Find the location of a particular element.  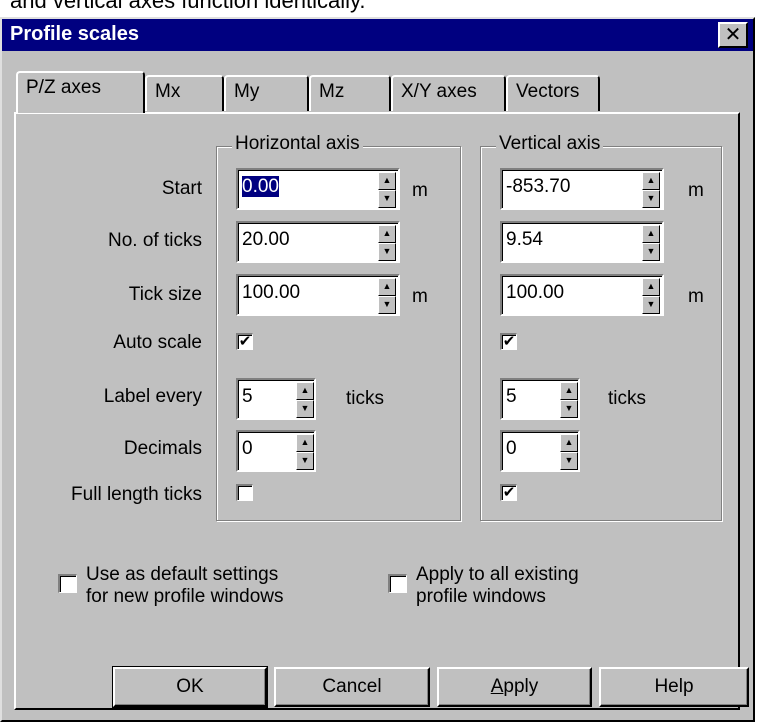

full-length-ticks-label: Full length ticks is located at coordinates (136, 494).